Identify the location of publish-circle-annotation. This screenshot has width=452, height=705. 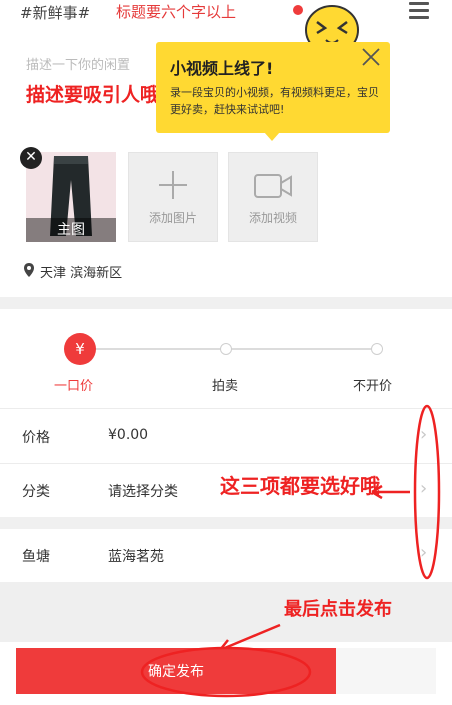
(226, 672).